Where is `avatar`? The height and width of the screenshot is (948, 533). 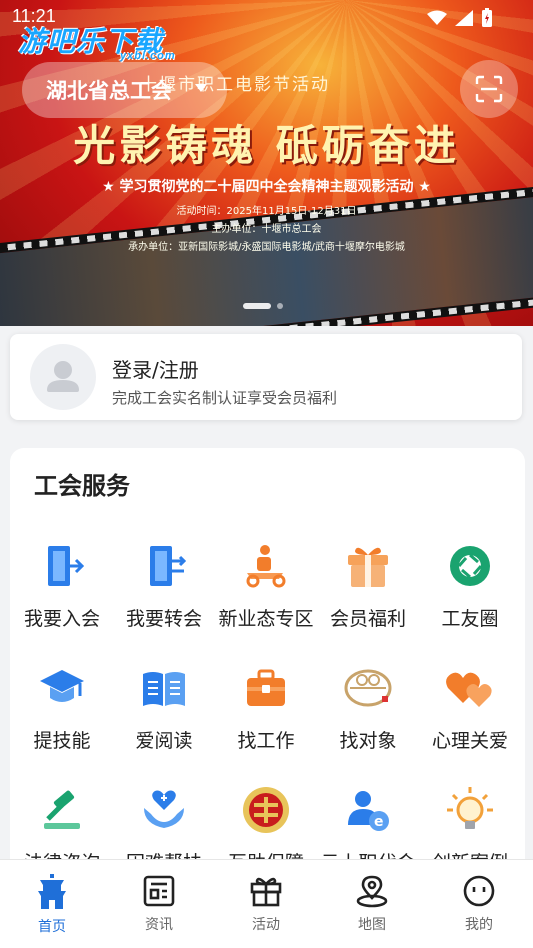 avatar is located at coordinates (63, 377).